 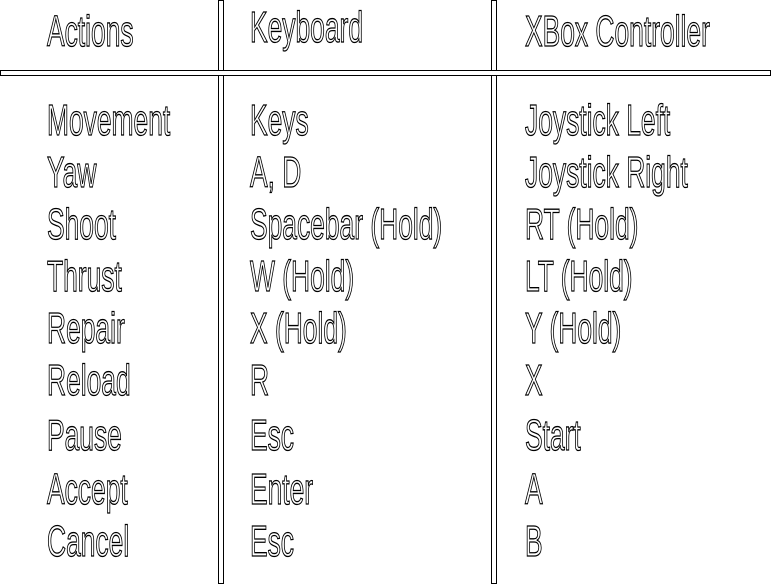 I want to click on controller-cell: Joystick Right, so click(x=607, y=172).